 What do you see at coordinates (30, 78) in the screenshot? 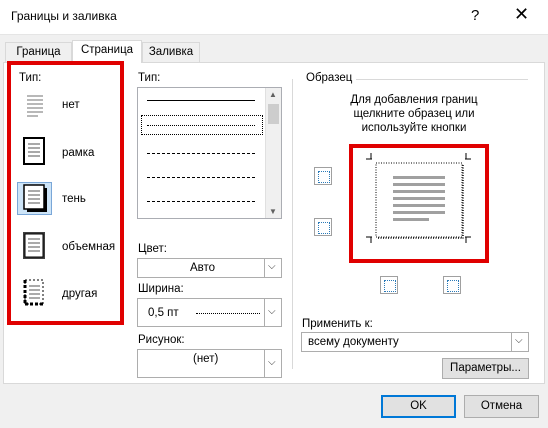
I see `setting-heading: Тип:` at bounding box center [30, 78].